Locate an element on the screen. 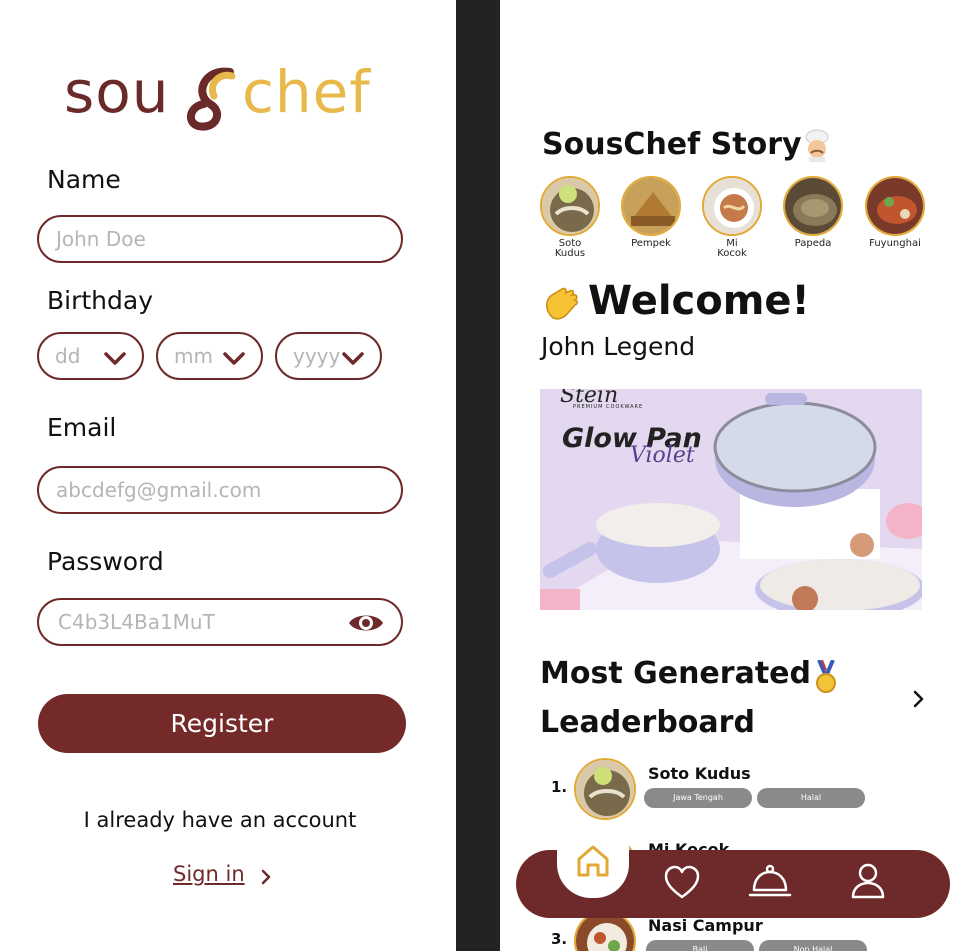 This screenshot has height=951, width=959. password-label: Password is located at coordinates (105, 561).